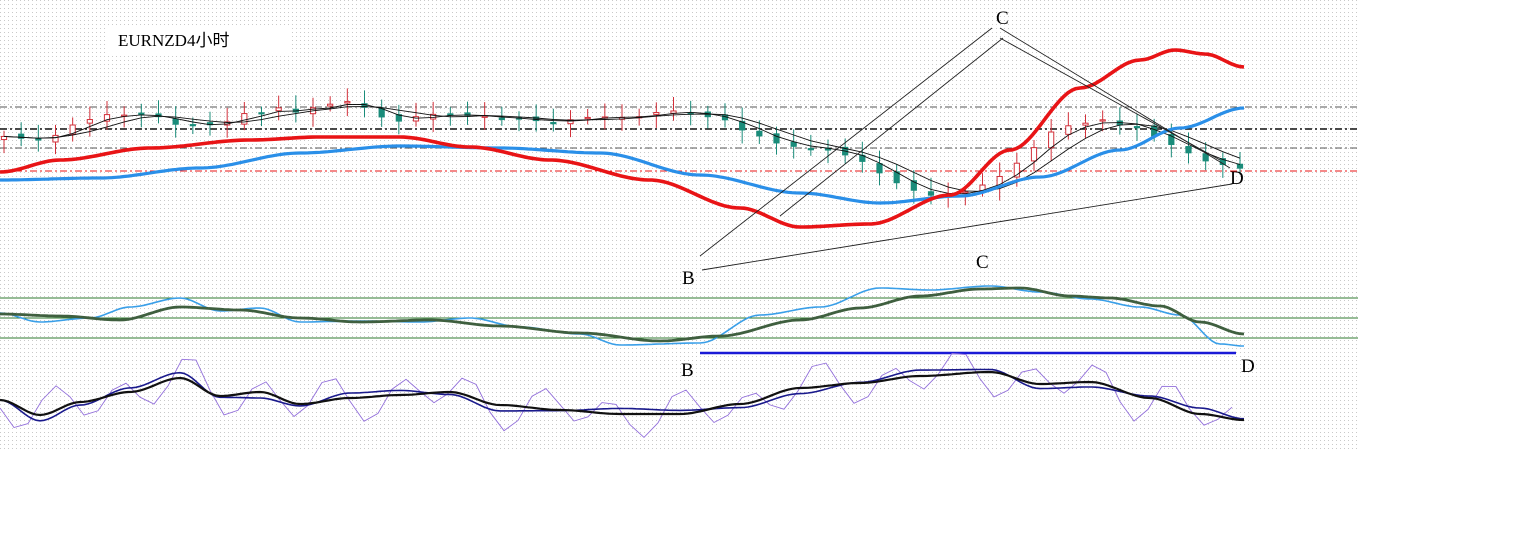  What do you see at coordinates (173, 40) in the screenshot?
I see `chart-title: EURNZD4小时` at bounding box center [173, 40].